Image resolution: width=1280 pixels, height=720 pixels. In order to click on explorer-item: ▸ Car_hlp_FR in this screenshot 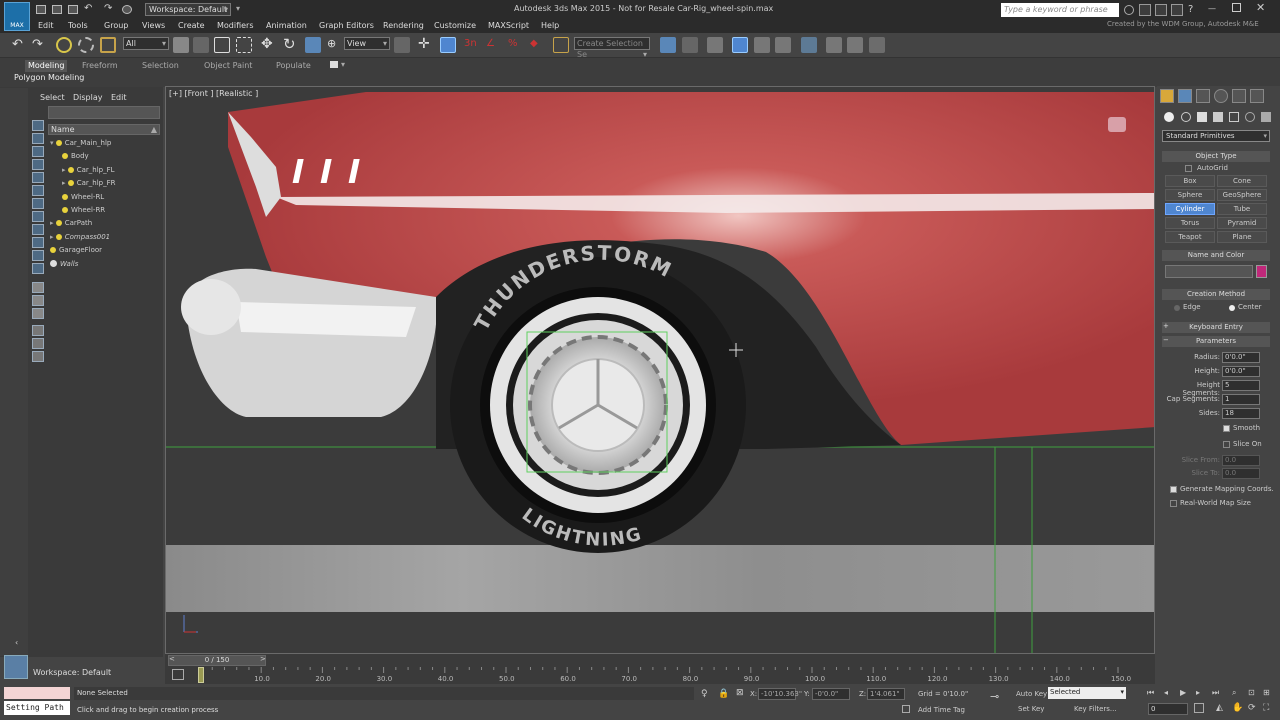, I will do `click(89, 183)`.